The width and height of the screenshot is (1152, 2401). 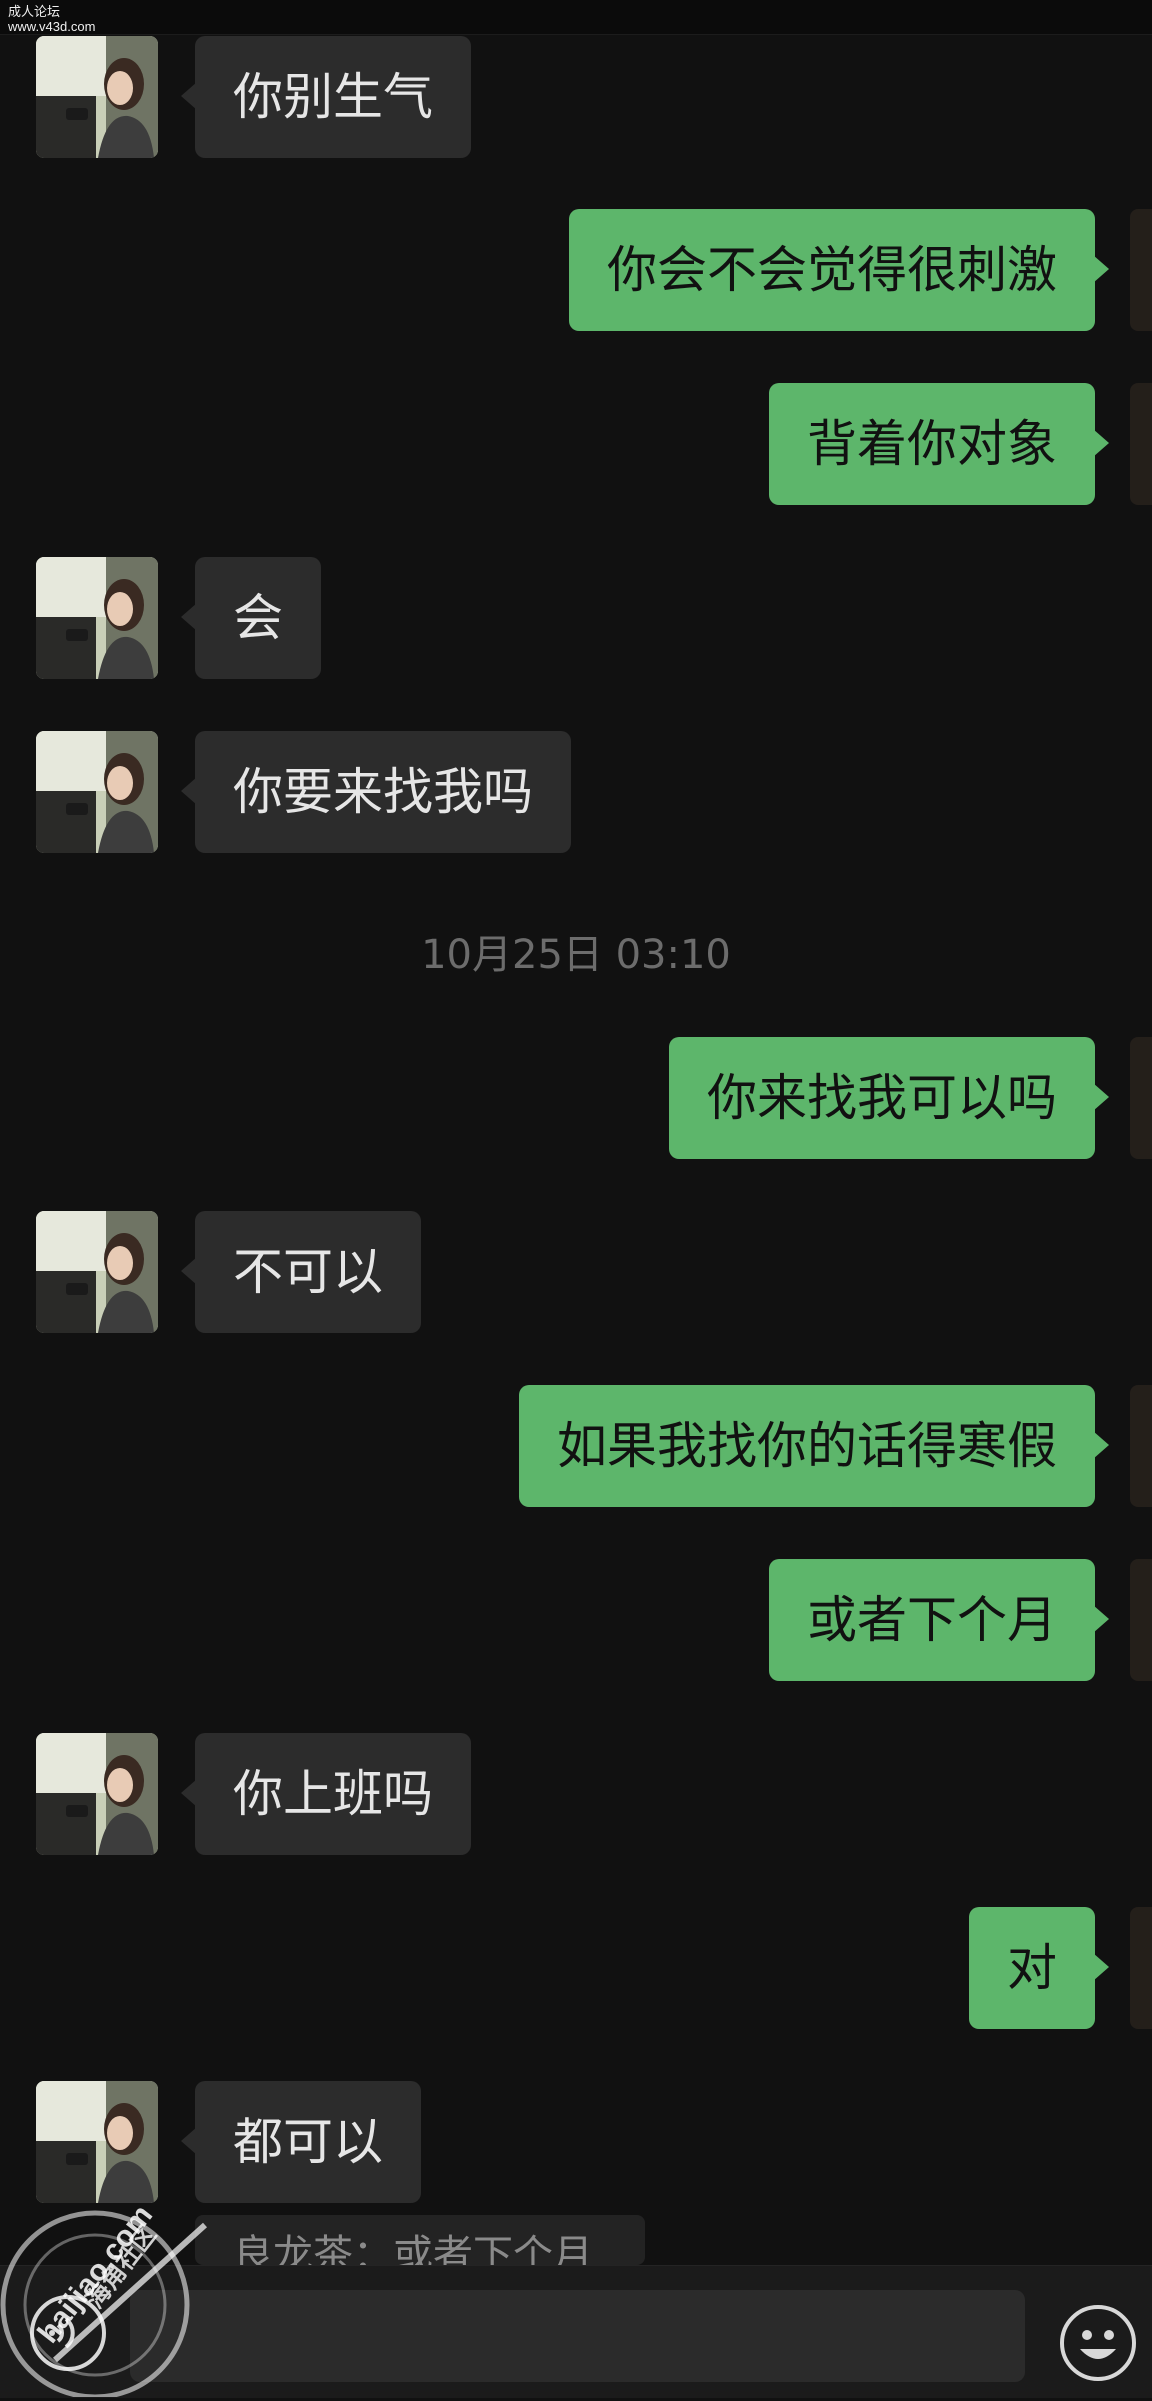 I want to click on message-bubble-outgoing: 你来找我可以吗, so click(x=889, y=1098).